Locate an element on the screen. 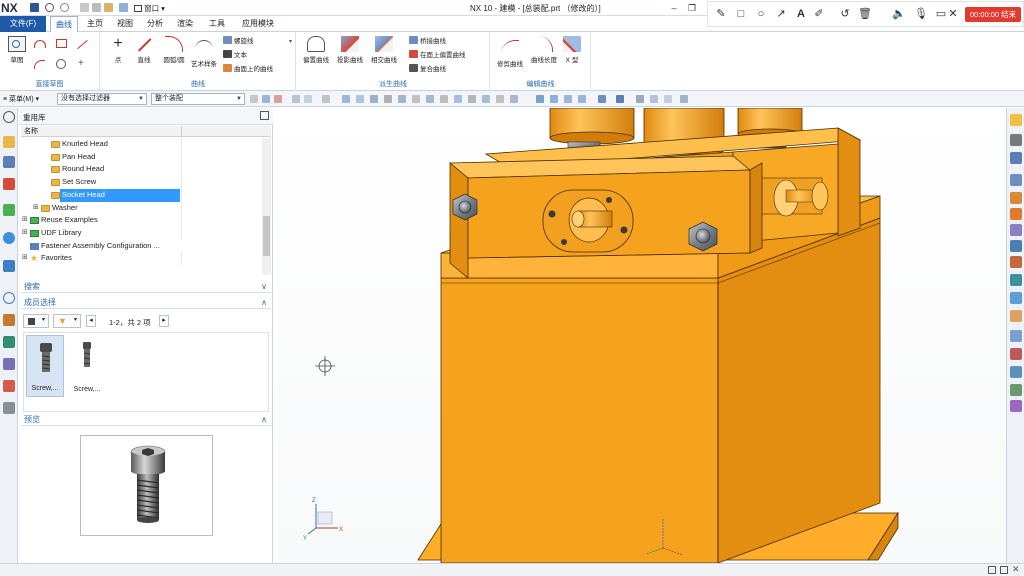  fullscreen-icon is located at coordinates (992, 570).